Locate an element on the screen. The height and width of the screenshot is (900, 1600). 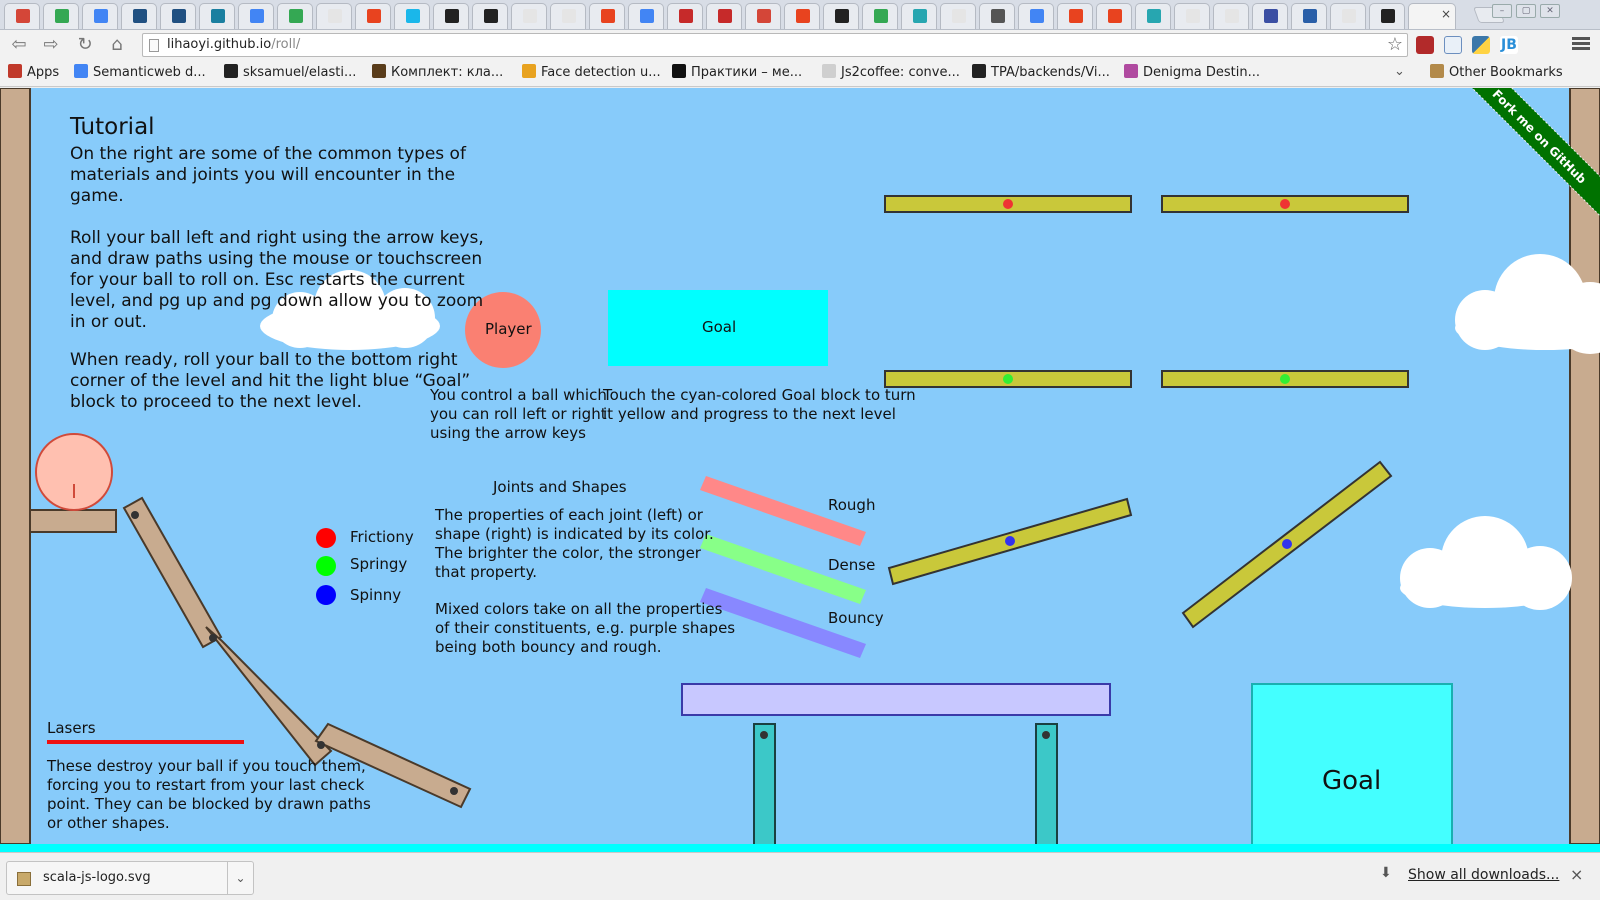
tab-strip: × – ▢ ✕ is located at coordinates (800, 15).